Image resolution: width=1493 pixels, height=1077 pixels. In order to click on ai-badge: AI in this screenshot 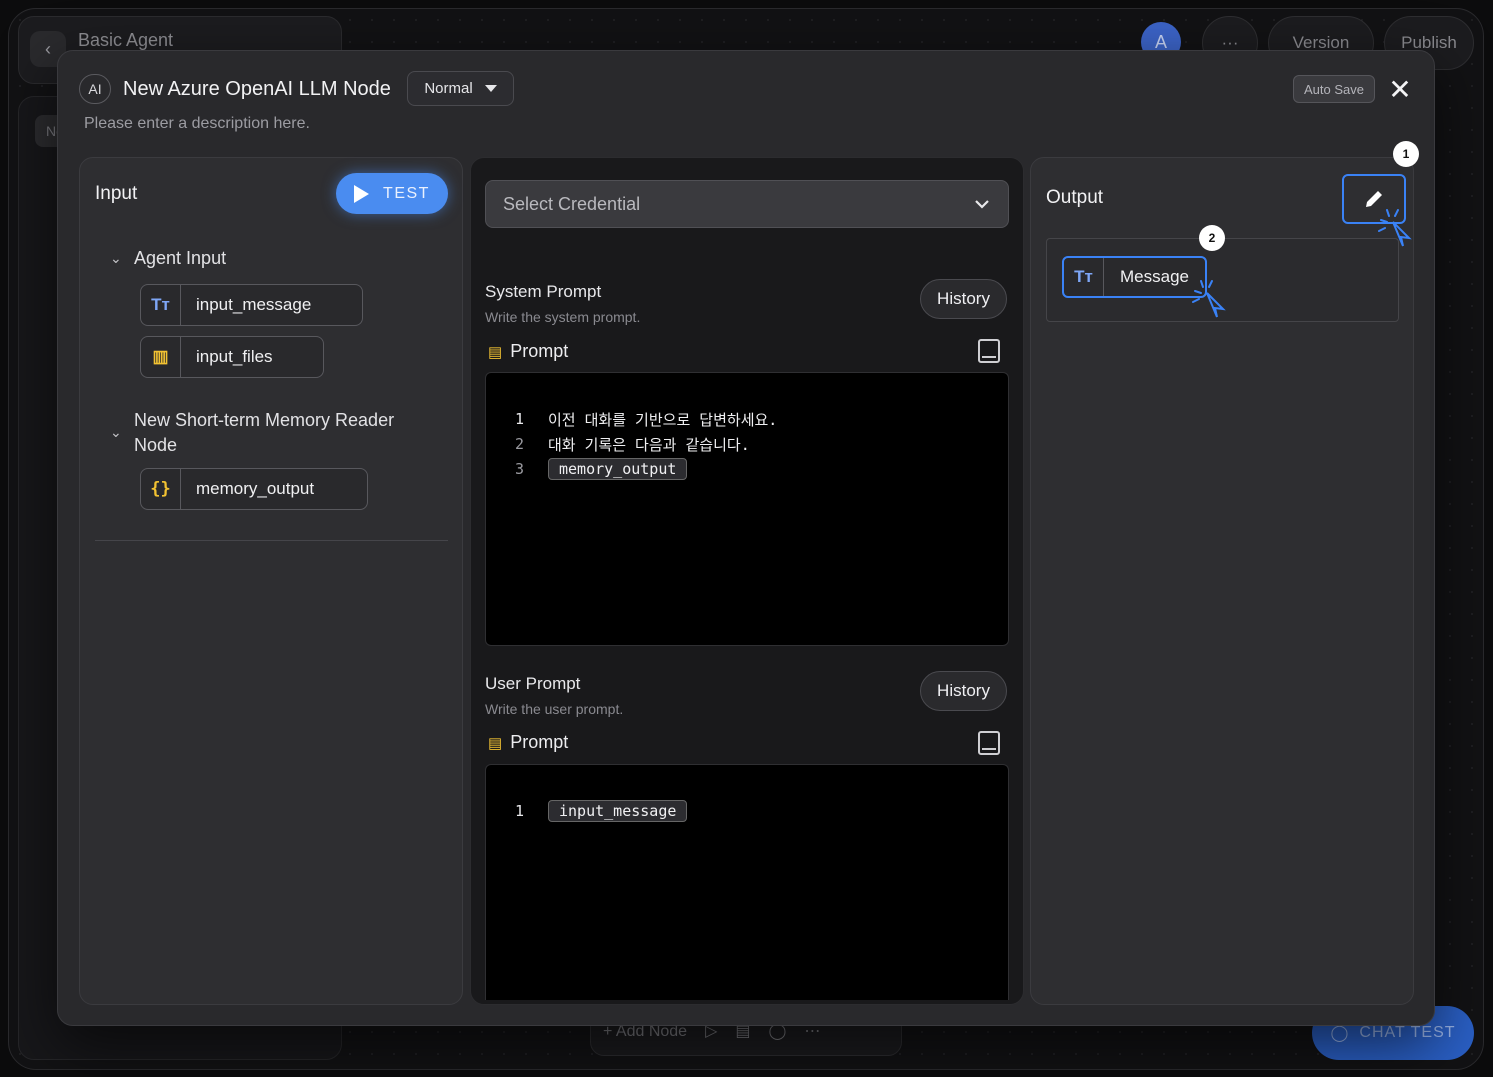, I will do `click(95, 89)`.